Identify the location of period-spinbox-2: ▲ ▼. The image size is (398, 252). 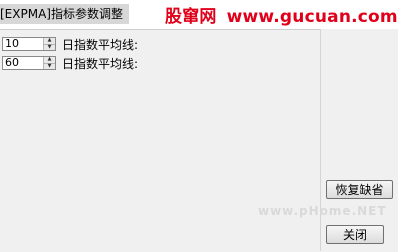
(29, 63).